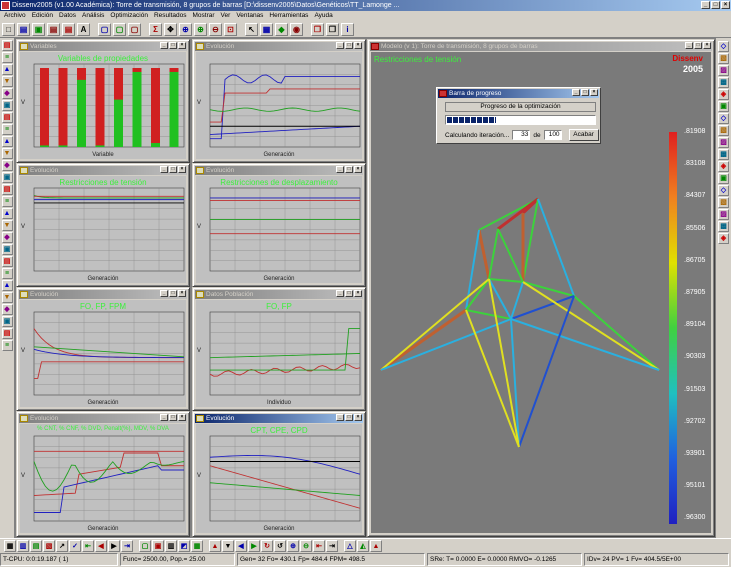  I want to click on population-window: Datos Población _ □ × FO, FP Individuo V, so click(279, 349).